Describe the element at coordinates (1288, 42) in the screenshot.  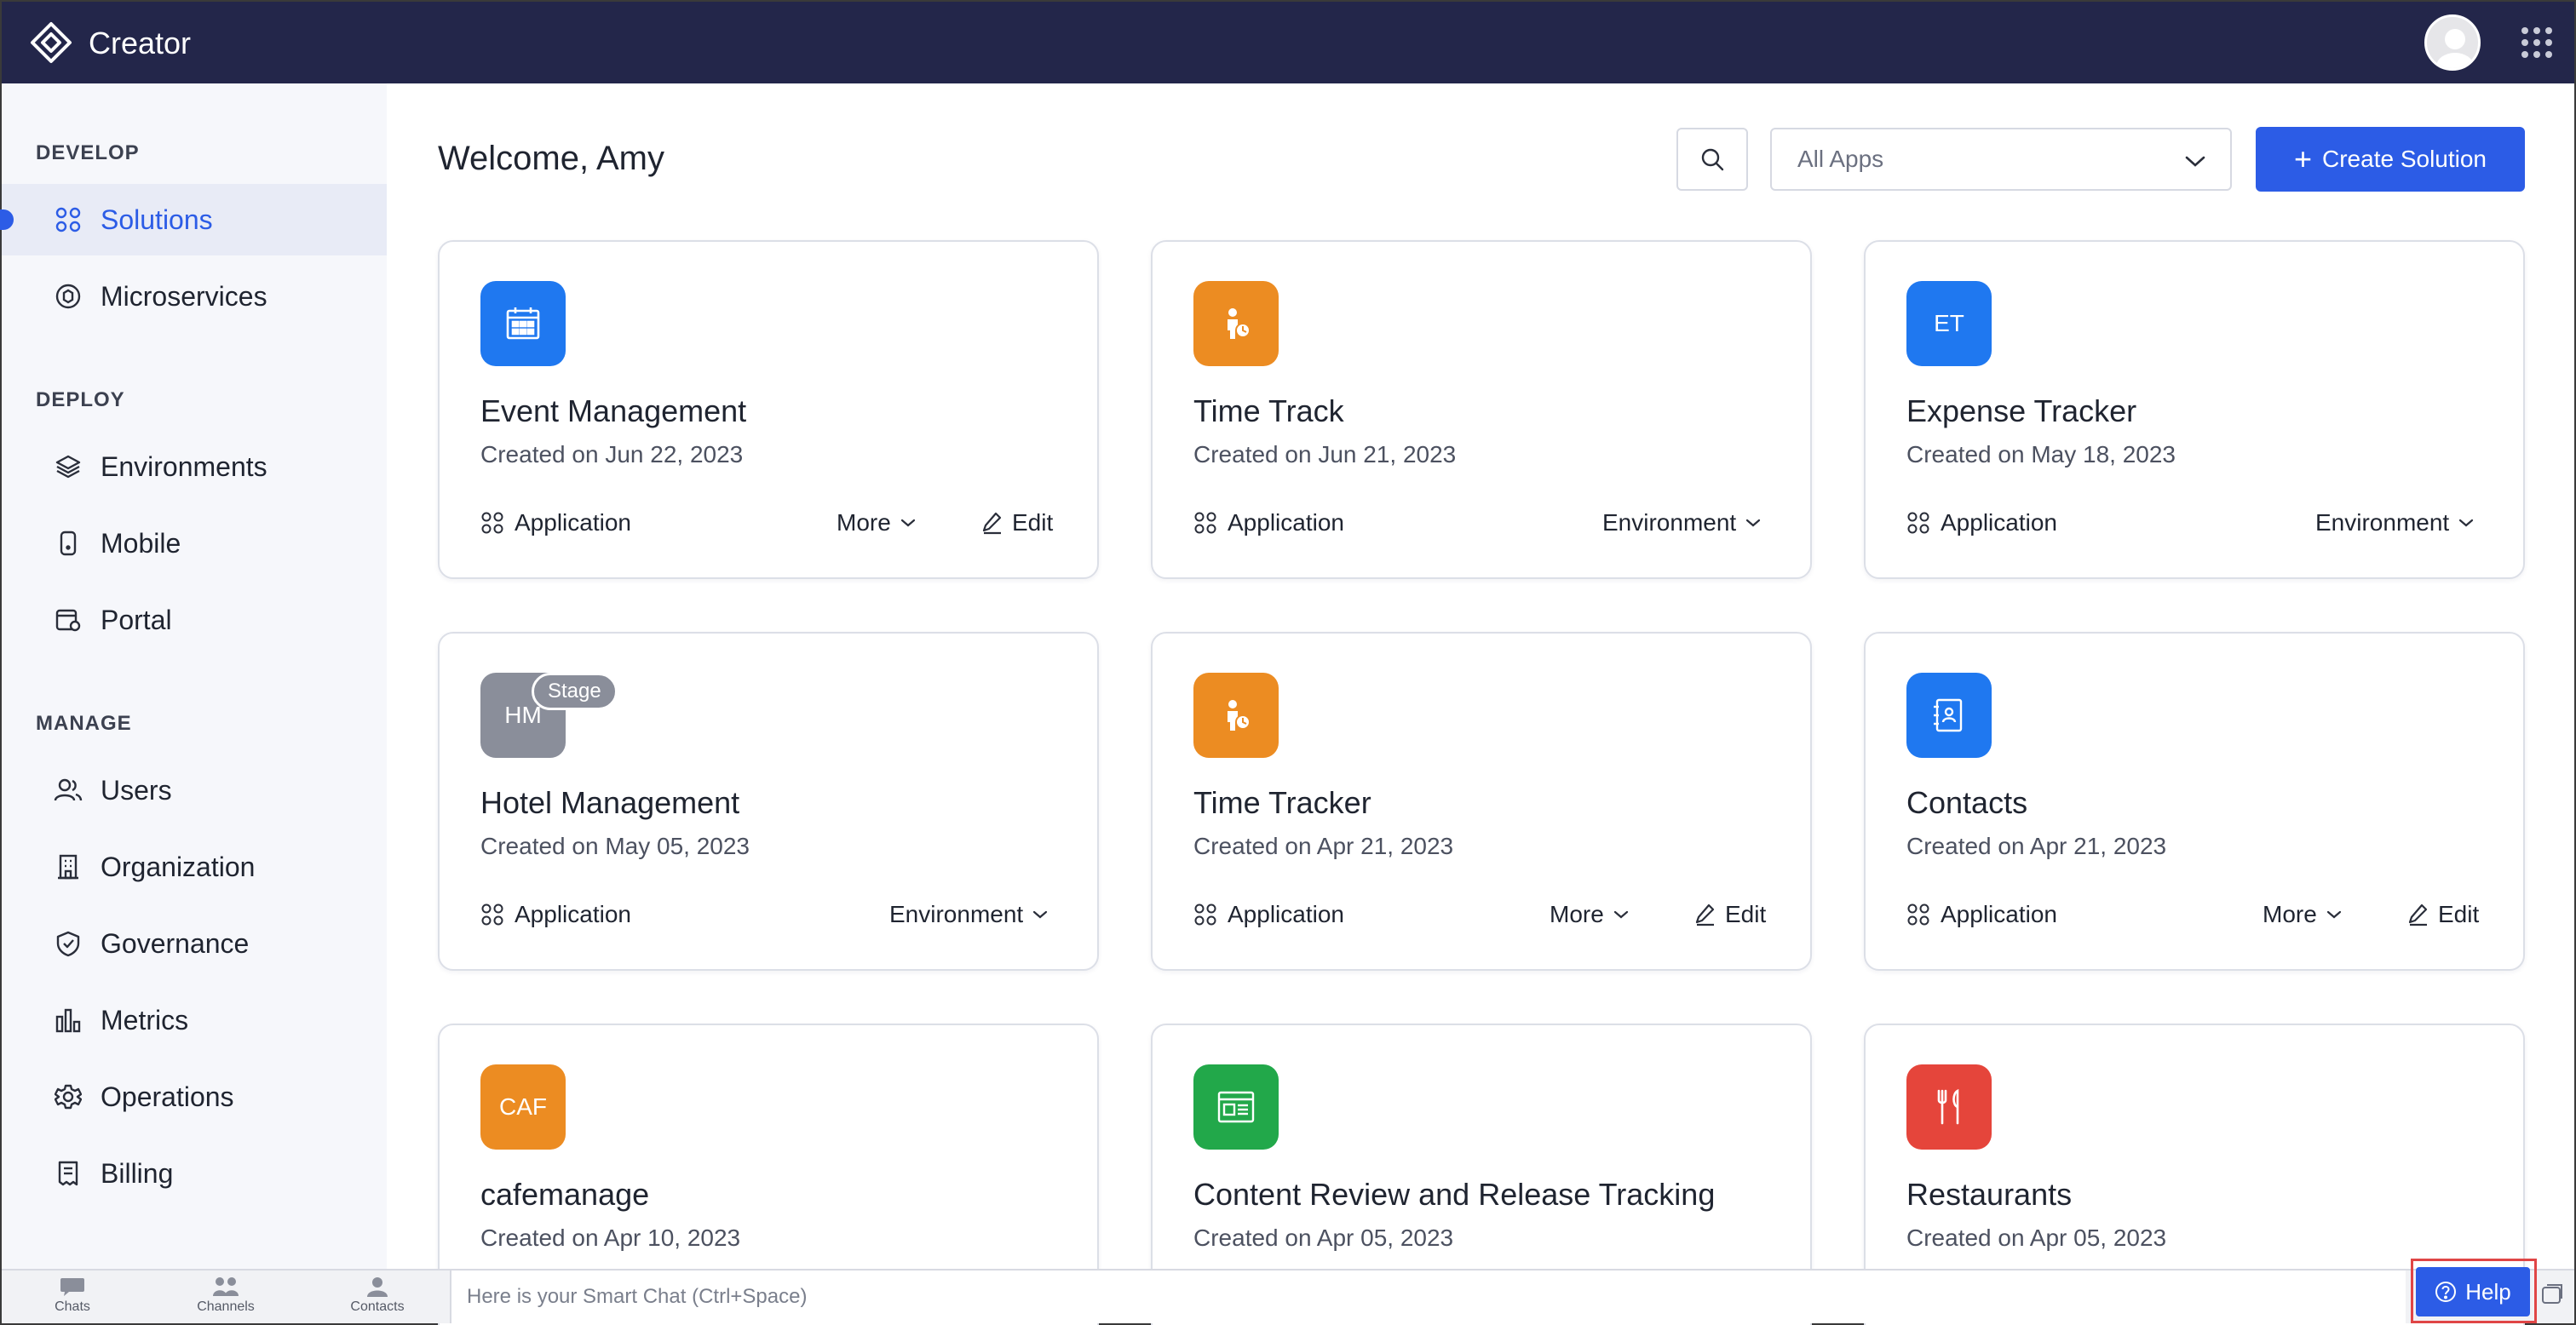
I see `top-bar: Creator` at that location.